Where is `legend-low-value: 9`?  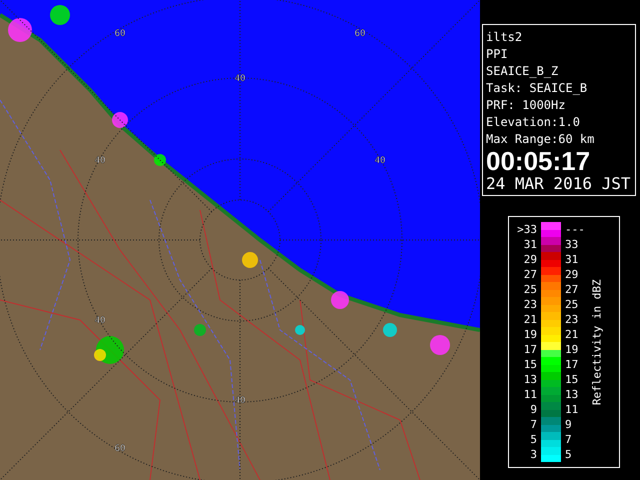 legend-low-value: 9 is located at coordinates (533, 409).